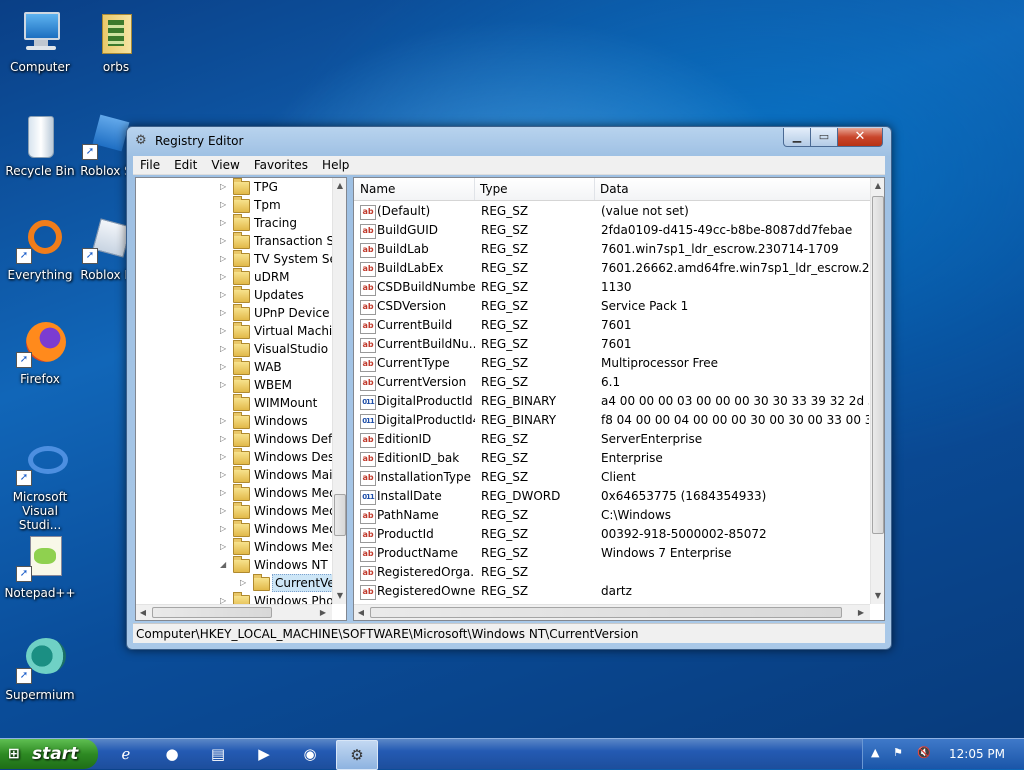 The image size is (1024, 770). What do you see at coordinates (898, 752) in the screenshot?
I see `action-center-icon: ⚑` at bounding box center [898, 752].